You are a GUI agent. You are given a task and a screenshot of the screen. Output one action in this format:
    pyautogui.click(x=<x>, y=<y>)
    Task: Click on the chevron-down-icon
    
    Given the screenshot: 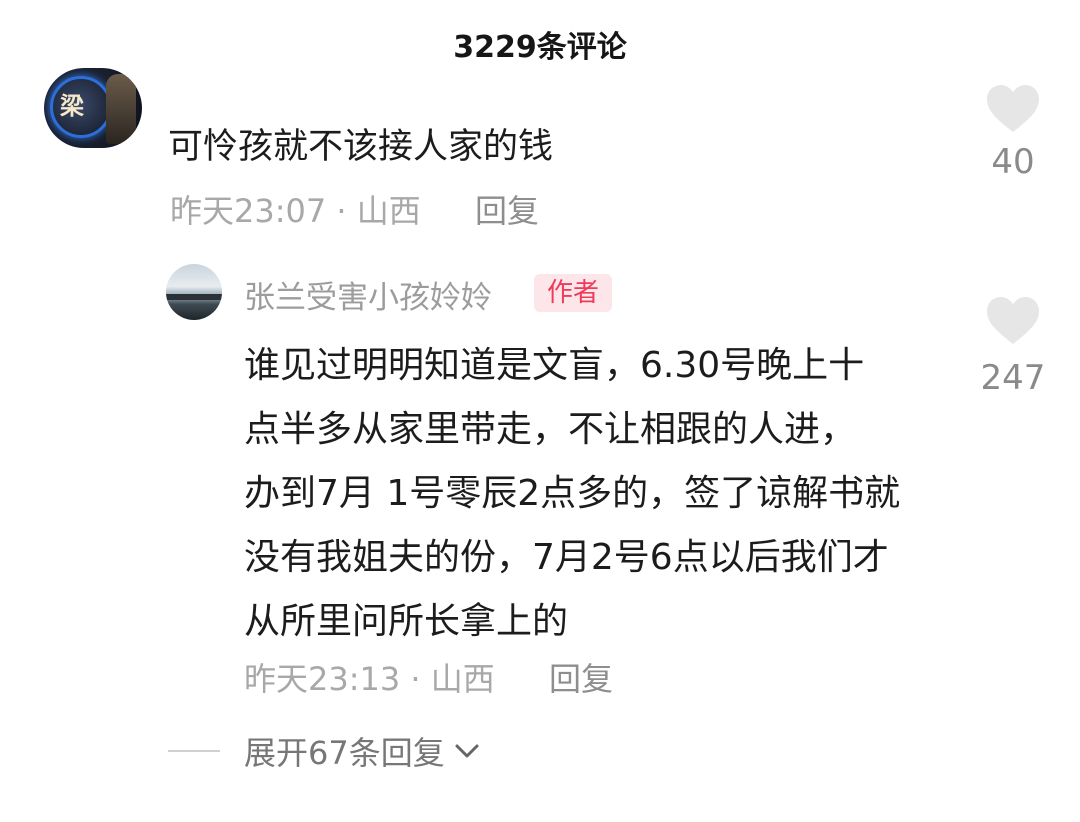 What is the action you would take?
    pyautogui.click(x=467, y=751)
    